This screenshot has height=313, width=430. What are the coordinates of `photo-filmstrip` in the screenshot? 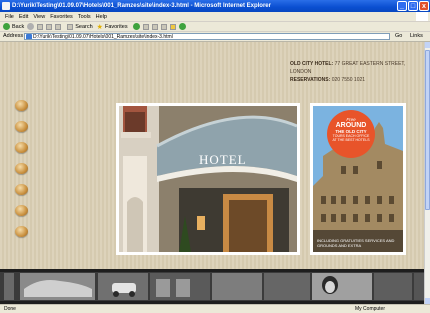 It's located at (212, 286).